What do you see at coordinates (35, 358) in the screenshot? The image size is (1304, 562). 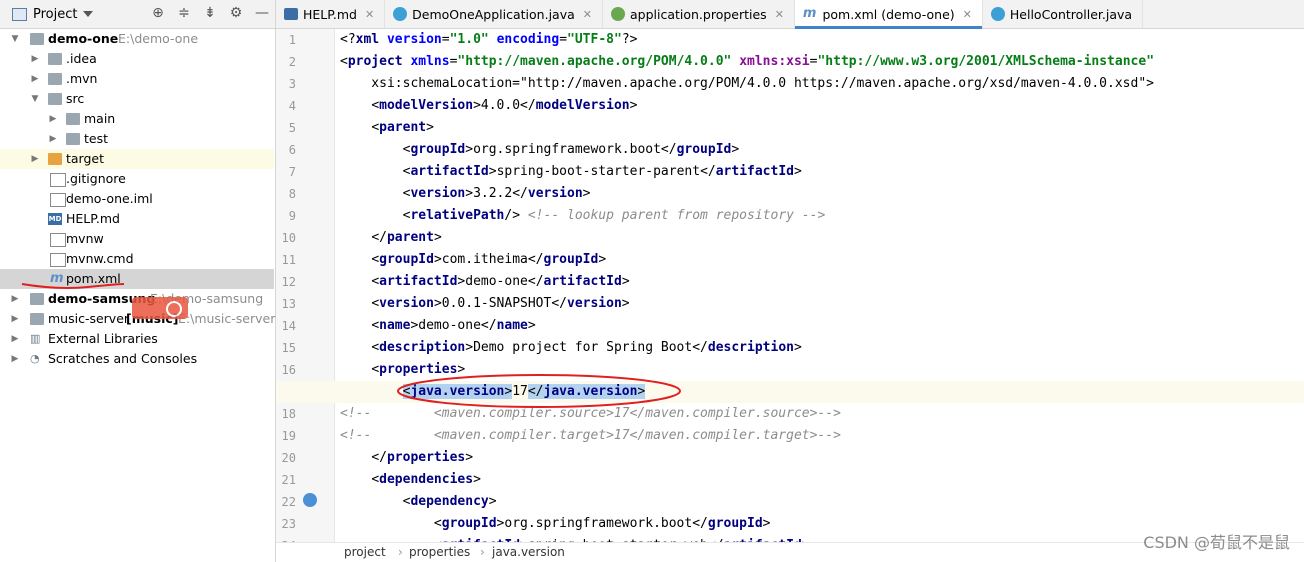 I see `scratches-icon: ◔` at bounding box center [35, 358].